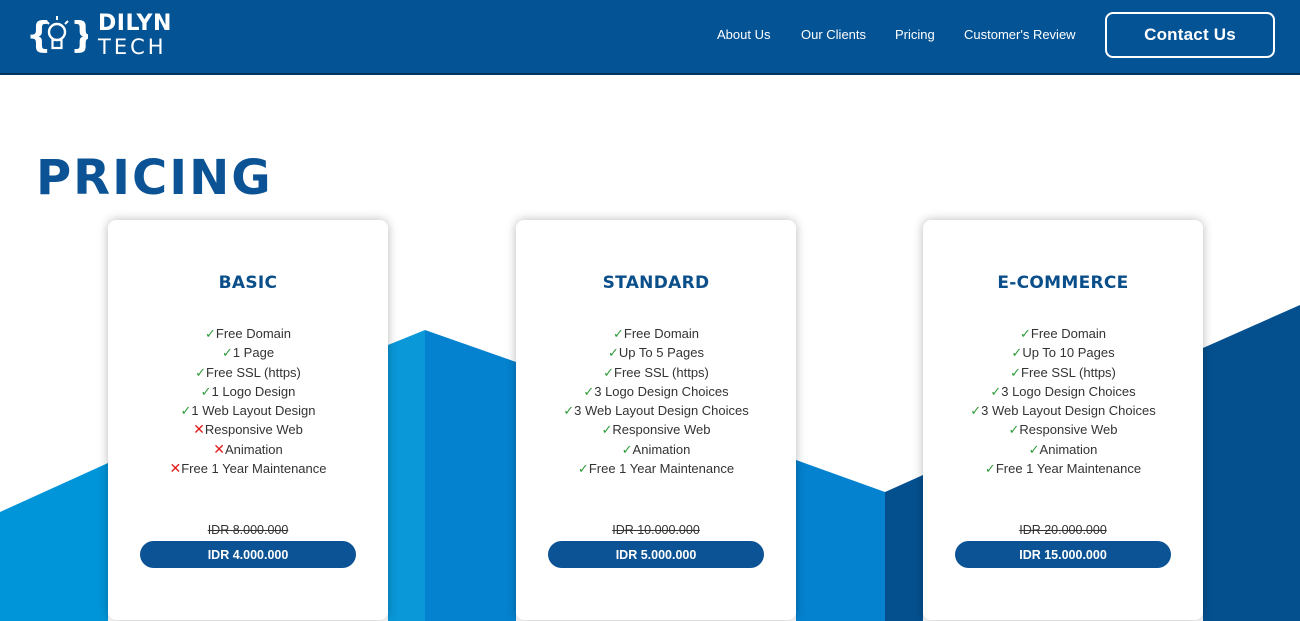 This screenshot has height=621, width=1300. I want to click on plan-title: BASIC, so click(248, 283).